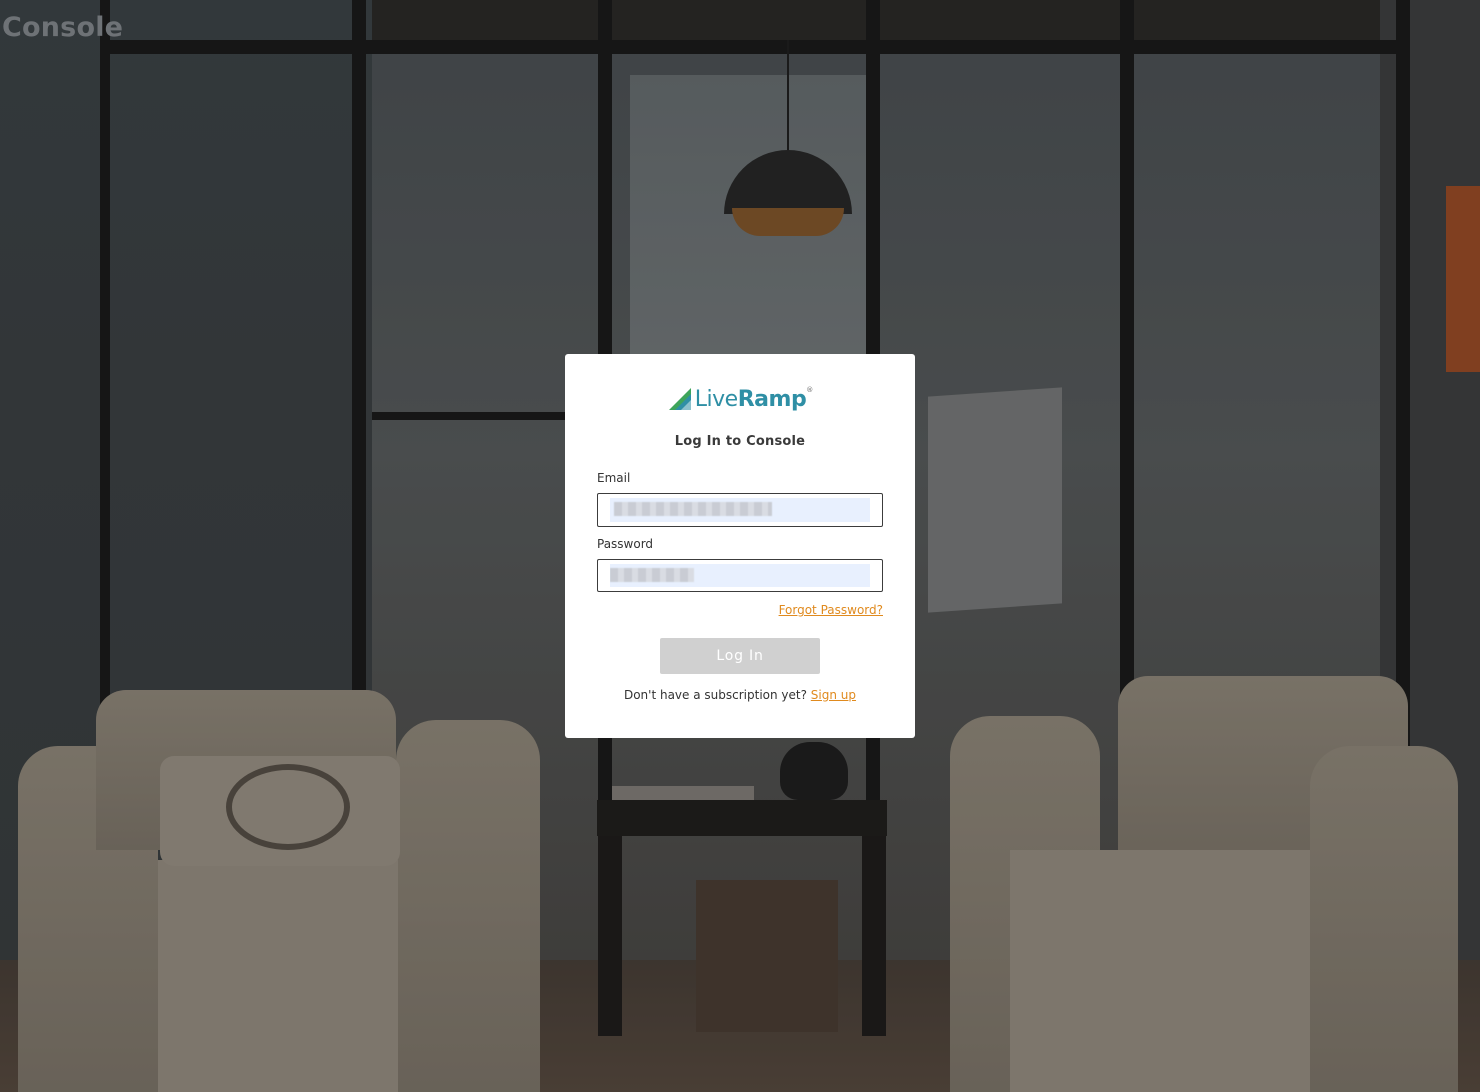 The width and height of the screenshot is (1480, 1092). I want to click on forgot-password-row: Forgot Password?, so click(740, 608).